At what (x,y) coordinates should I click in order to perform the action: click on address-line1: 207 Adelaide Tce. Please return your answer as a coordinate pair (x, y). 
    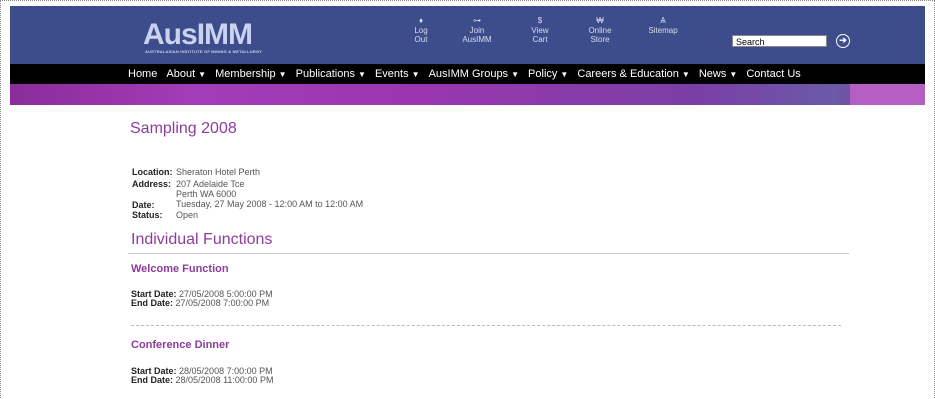
    Looking at the image, I should click on (210, 184).